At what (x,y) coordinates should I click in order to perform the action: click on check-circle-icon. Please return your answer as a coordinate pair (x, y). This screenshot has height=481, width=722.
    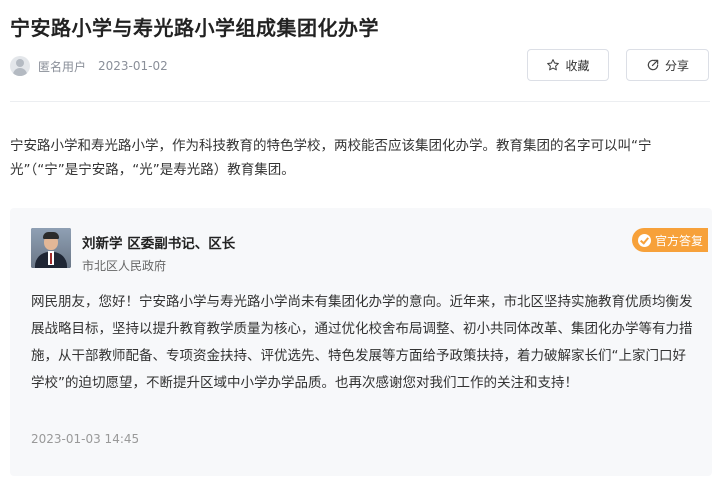
    Looking at the image, I should click on (644, 240).